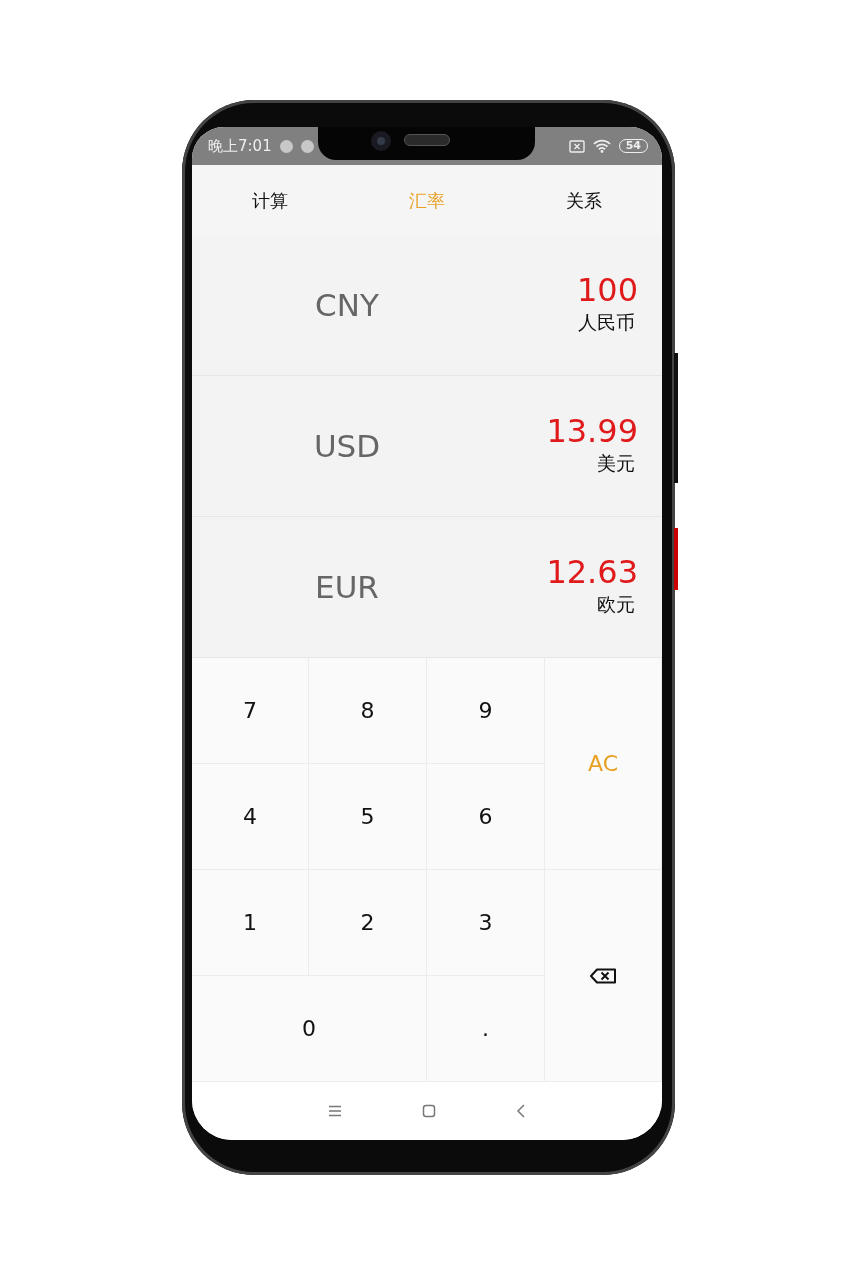 The width and height of the screenshot is (858, 1280). I want to click on home-icon, so click(429, 1111).